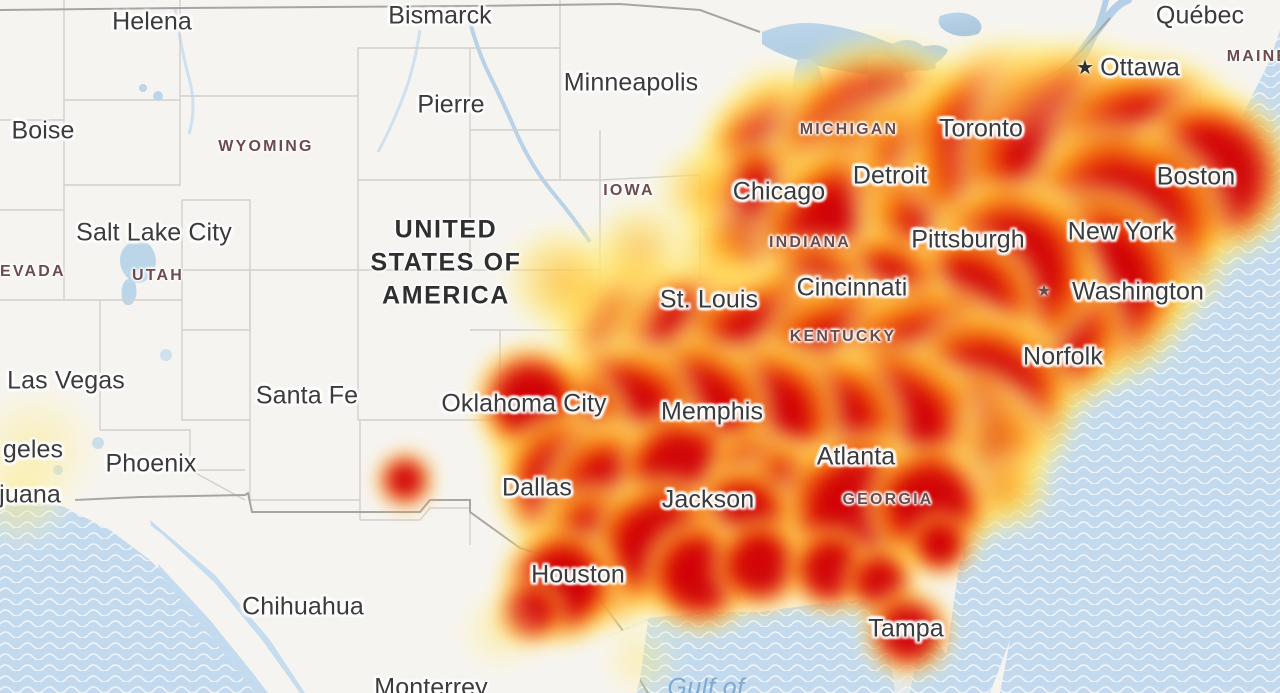  What do you see at coordinates (706, 683) in the screenshot?
I see `water-label: Gulf of` at bounding box center [706, 683].